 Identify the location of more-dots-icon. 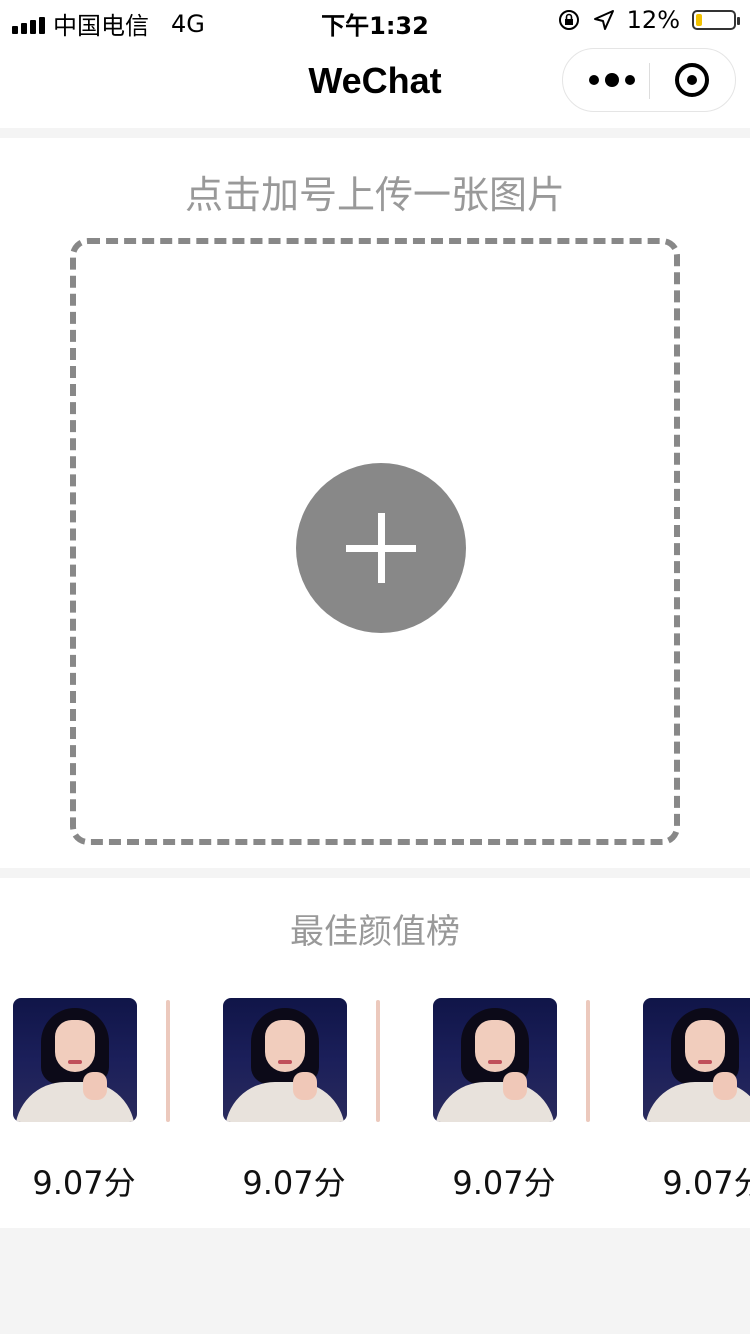
(612, 80).